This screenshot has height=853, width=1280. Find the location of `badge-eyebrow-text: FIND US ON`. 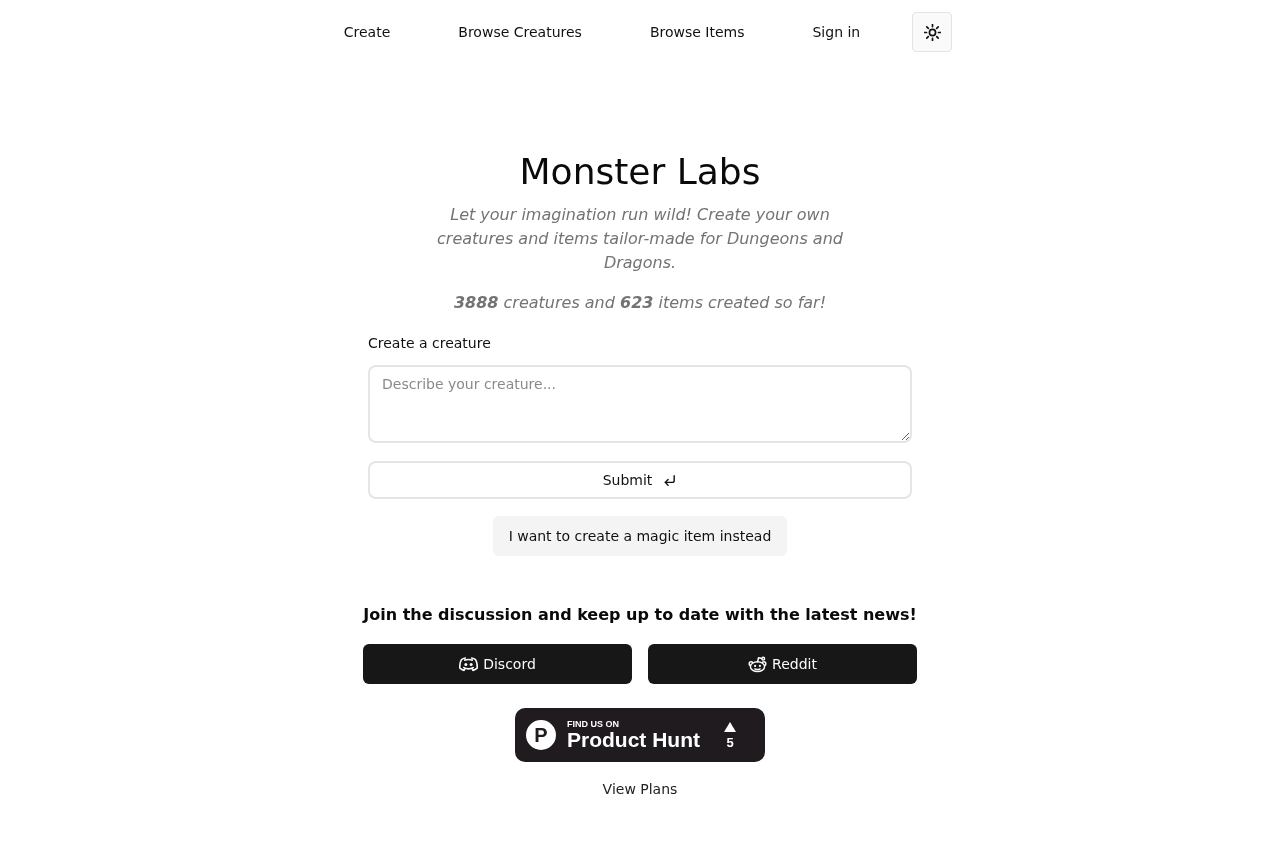

badge-eyebrow-text: FIND US ON is located at coordinates (593, 724).